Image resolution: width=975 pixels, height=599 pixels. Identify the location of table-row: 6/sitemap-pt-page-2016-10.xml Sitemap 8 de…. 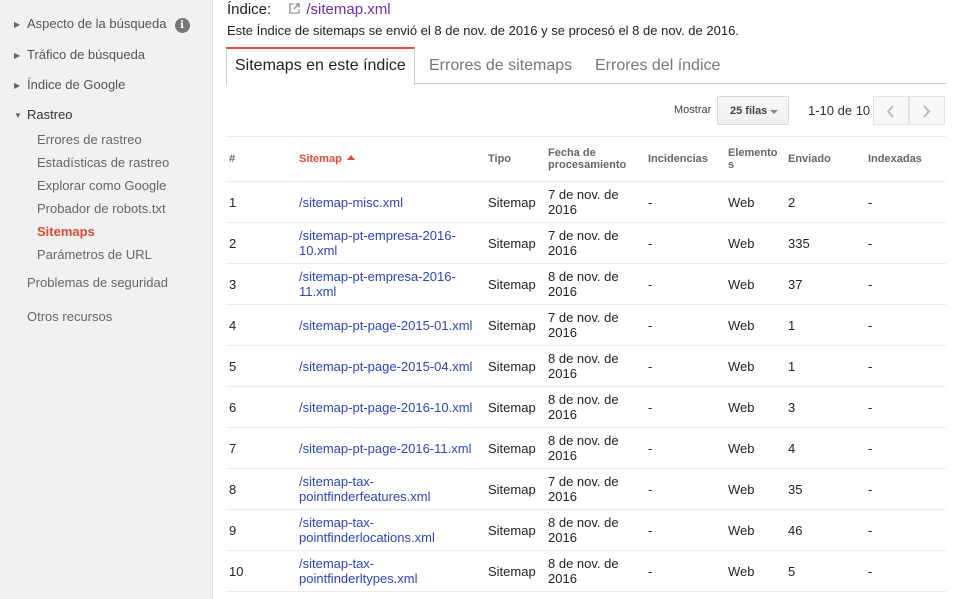
(586, 407).